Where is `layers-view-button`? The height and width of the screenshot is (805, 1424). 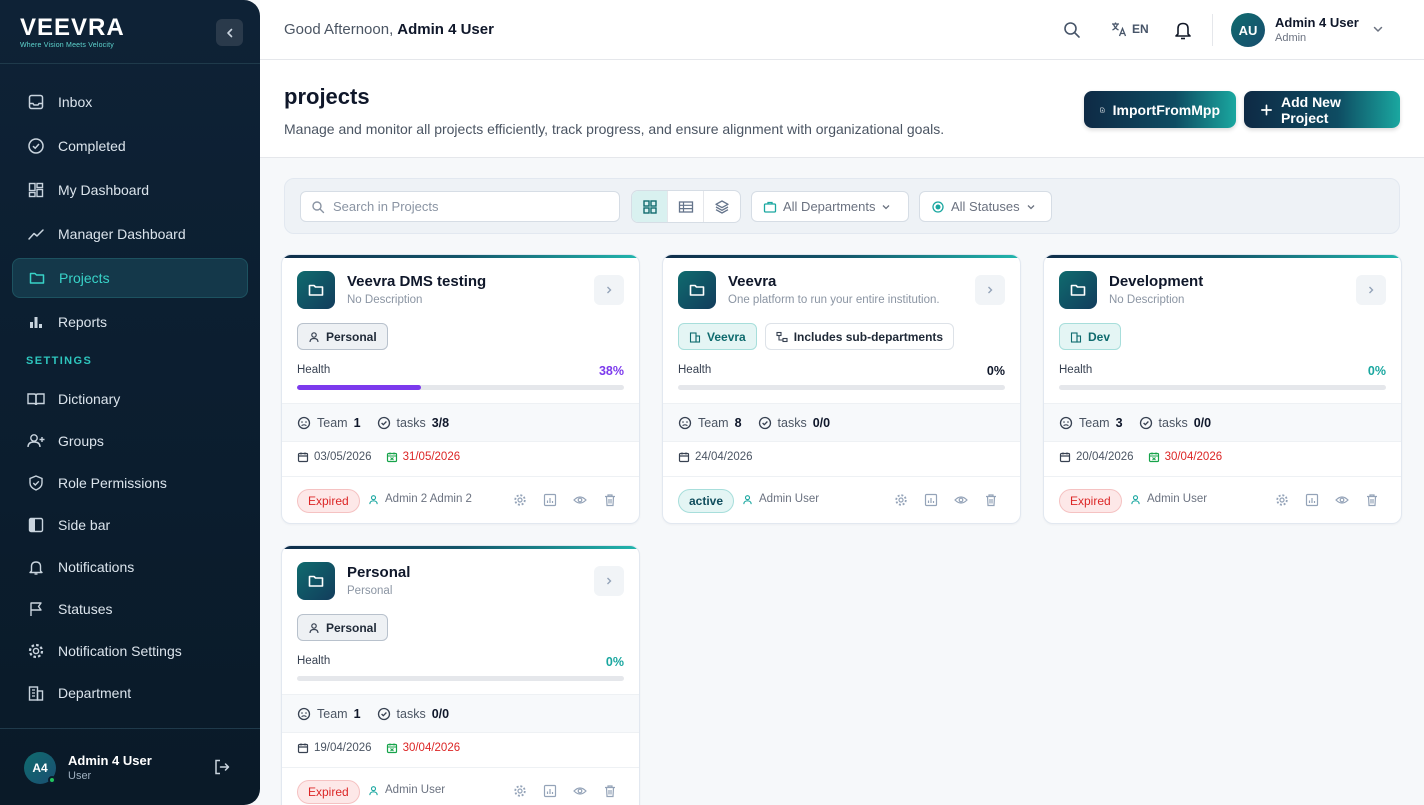
layers-view-button is located at coordinates (722, 206).